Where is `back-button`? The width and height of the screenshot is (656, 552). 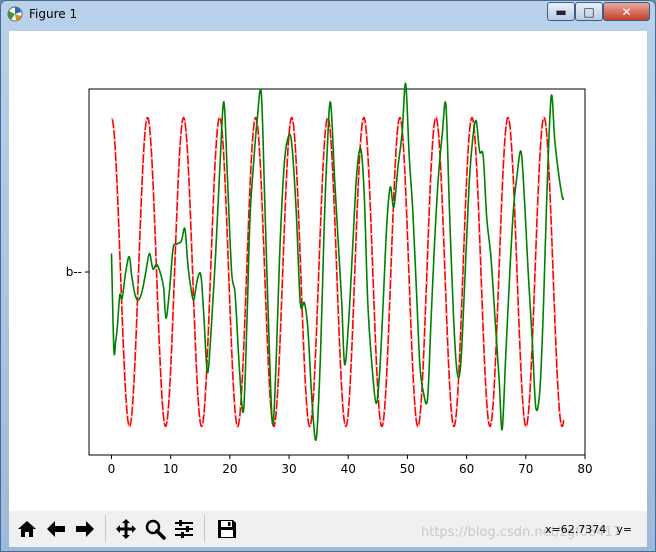
back-button is located at coordinates (56, 529).